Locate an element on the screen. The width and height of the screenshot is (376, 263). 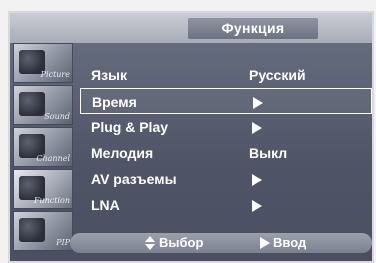
menu-item-value: Русский is located at coordinates (277, 75).